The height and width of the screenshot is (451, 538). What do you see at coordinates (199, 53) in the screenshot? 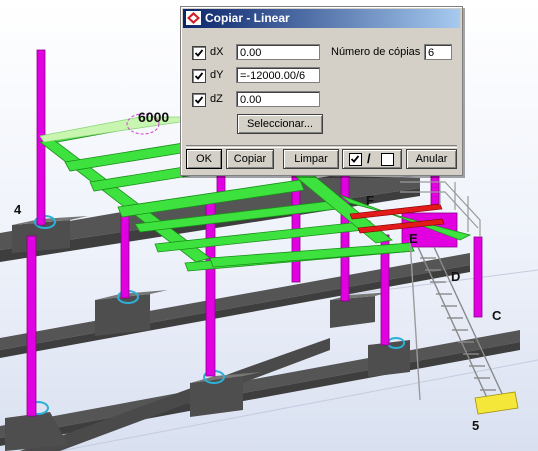
I see `dx-checkbox` at bounding box center [199, 53].